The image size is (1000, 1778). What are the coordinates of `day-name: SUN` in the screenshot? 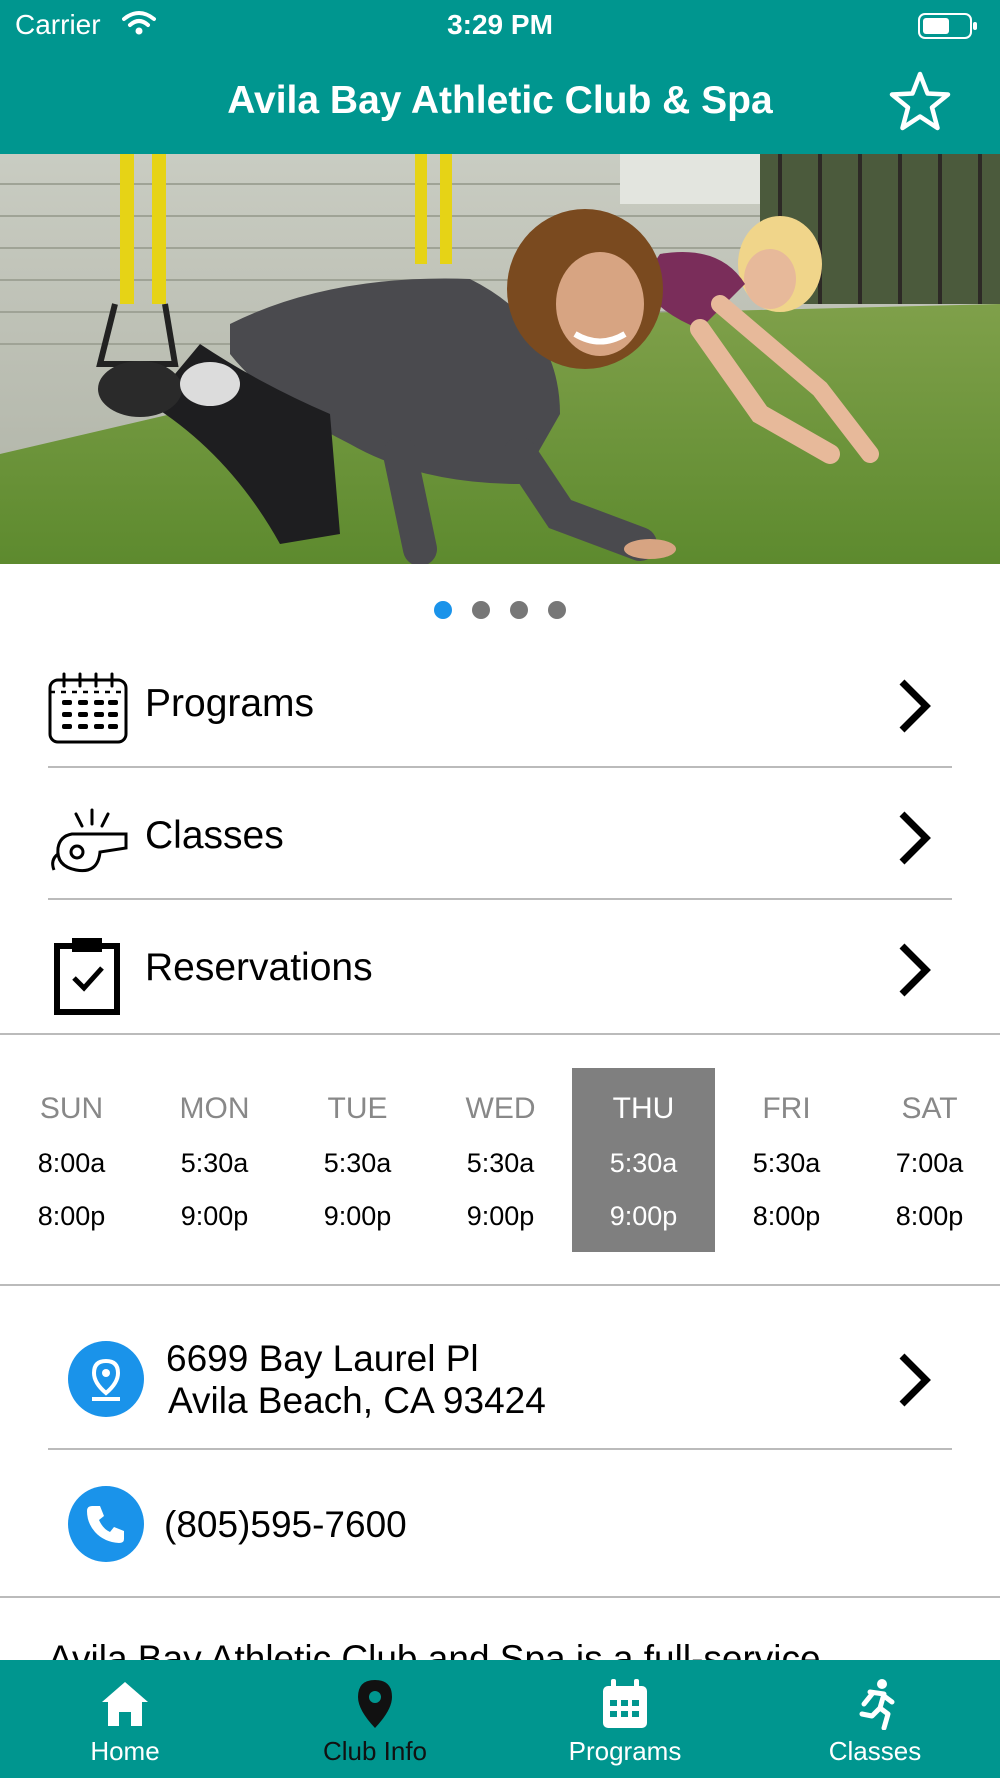 It's located at (71, 1108).